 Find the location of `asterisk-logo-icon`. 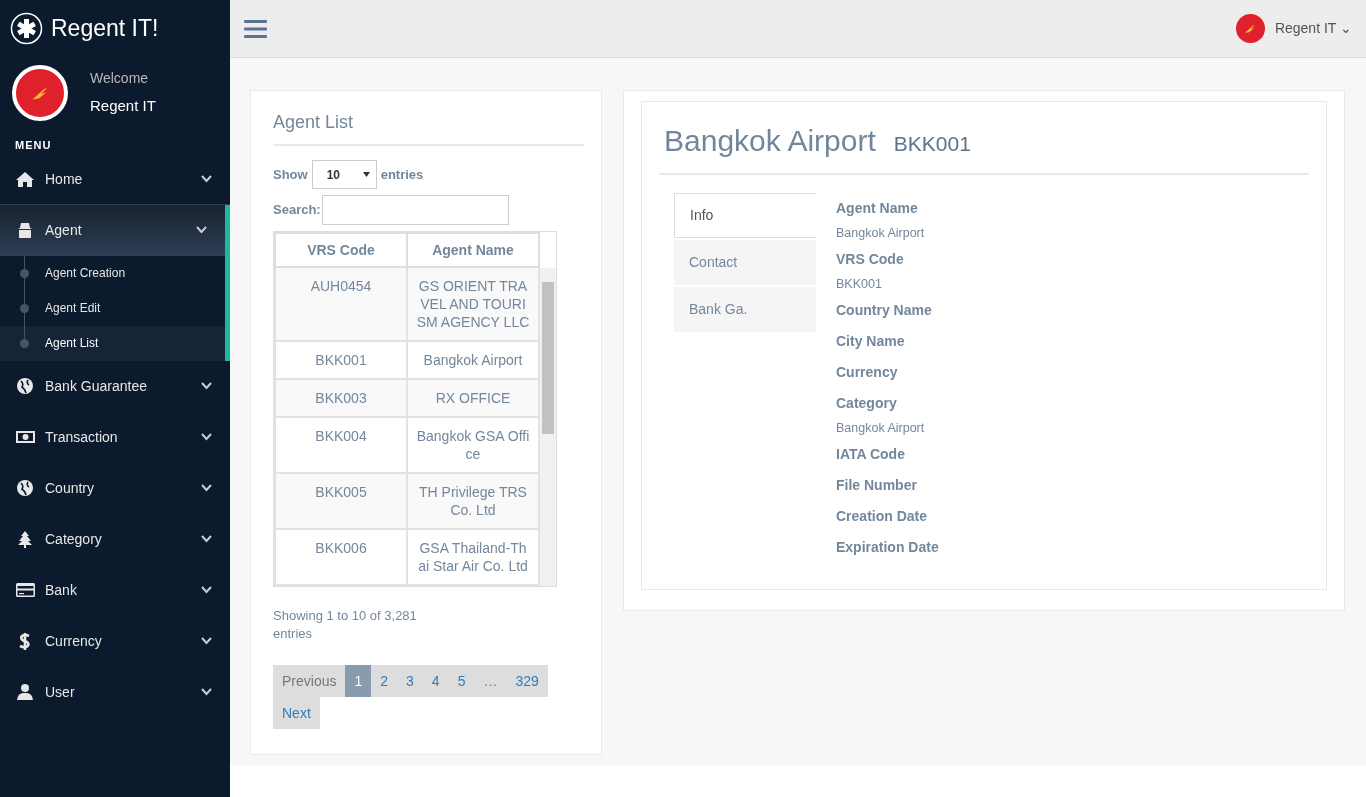

asterisk-logo-icon is located at coordinates (26, 28).